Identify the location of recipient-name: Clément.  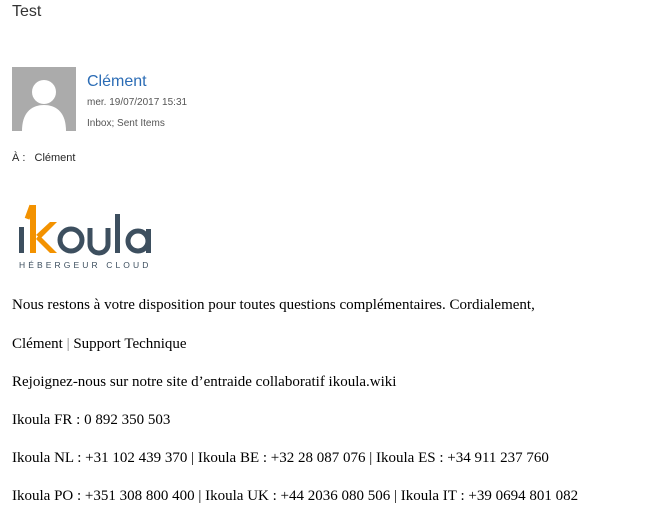
(55, 158).